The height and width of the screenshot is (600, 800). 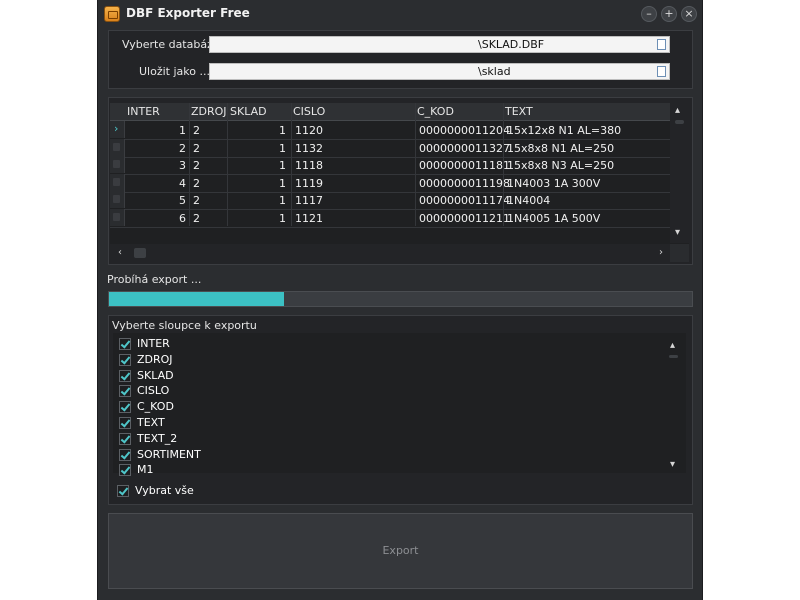 I want to click on column-checkbox-label: CISLO, so click(x=153, y=391).